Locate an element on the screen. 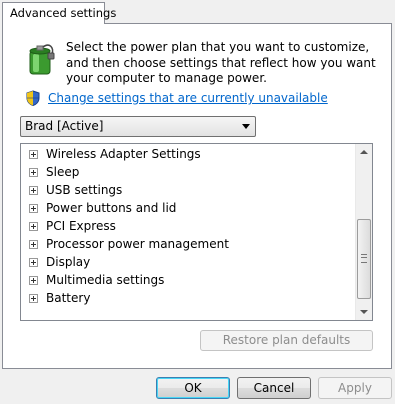 This screenshot has width=395, height=404. tree-item-label: Power buttons and lid is located at coordinates (111, 208).